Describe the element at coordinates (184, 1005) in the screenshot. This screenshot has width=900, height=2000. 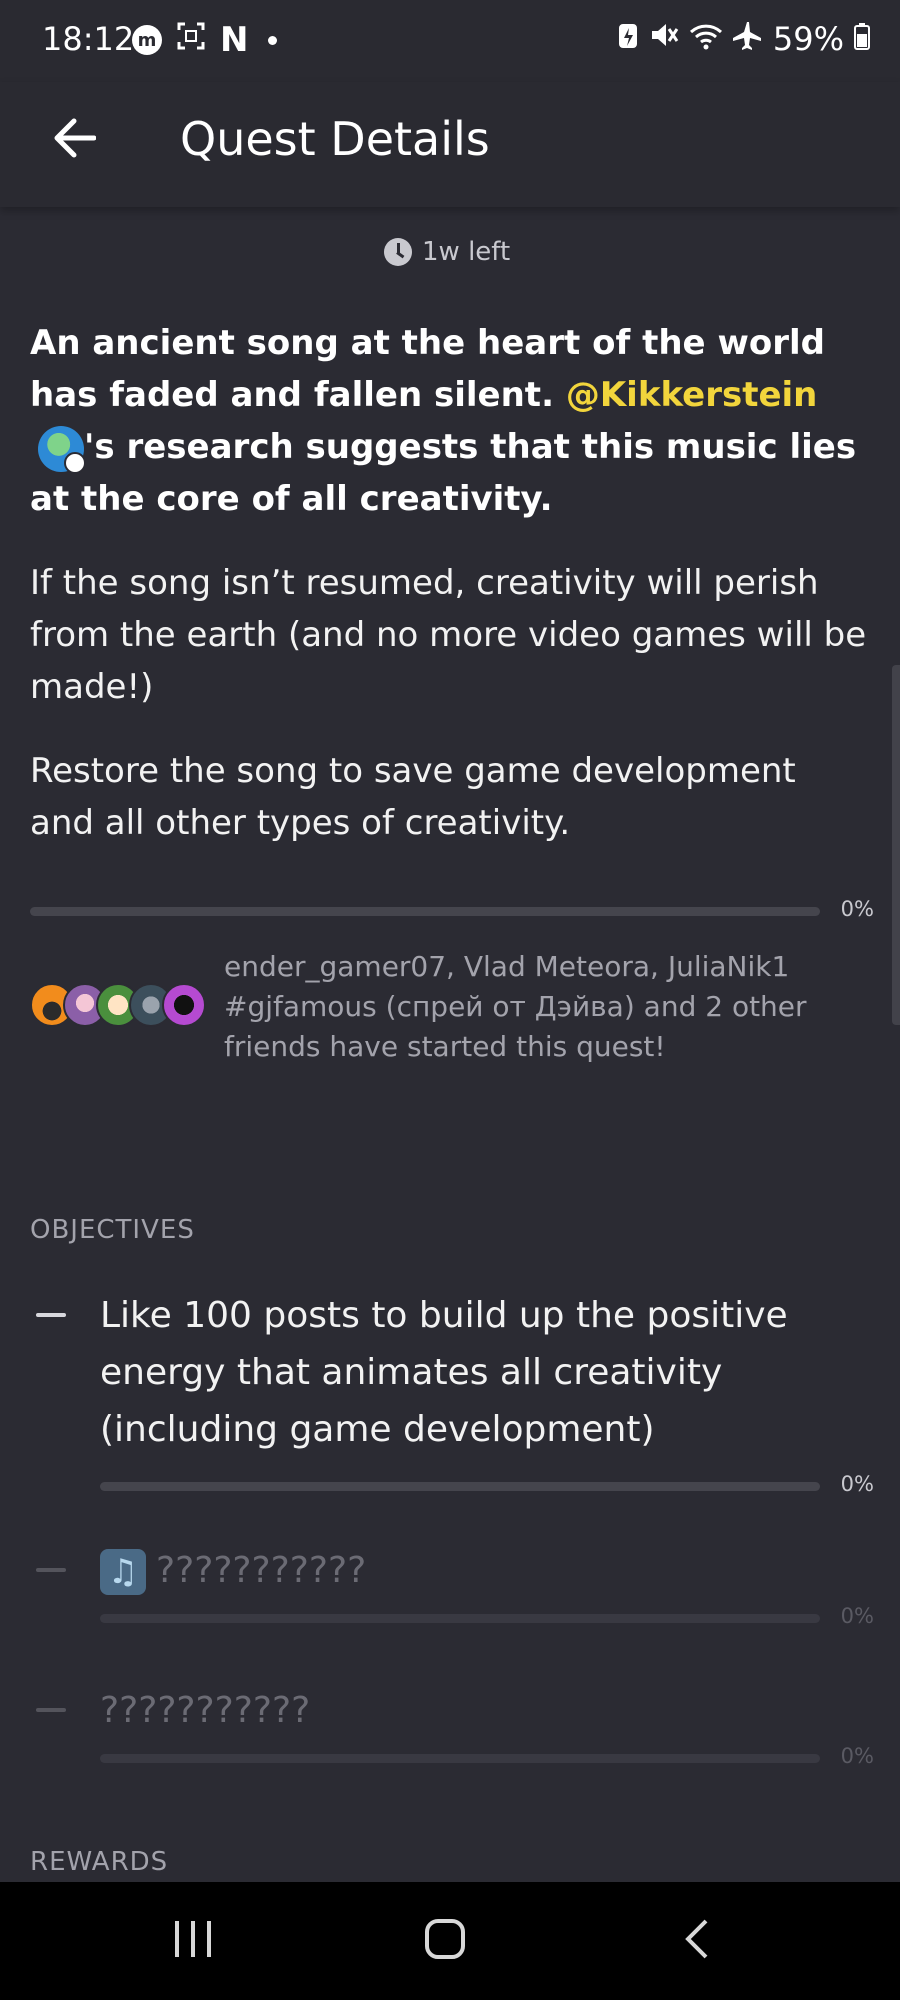
I see `friend-avatar` at that location.